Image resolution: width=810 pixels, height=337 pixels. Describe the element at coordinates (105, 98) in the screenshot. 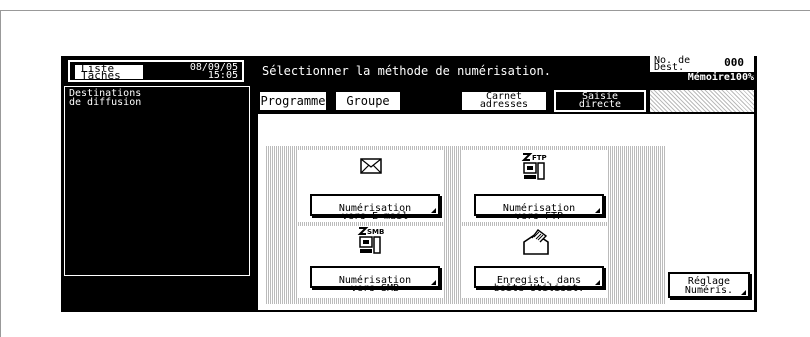

I see `destinations-title: Destinations de diffusion` at that location.